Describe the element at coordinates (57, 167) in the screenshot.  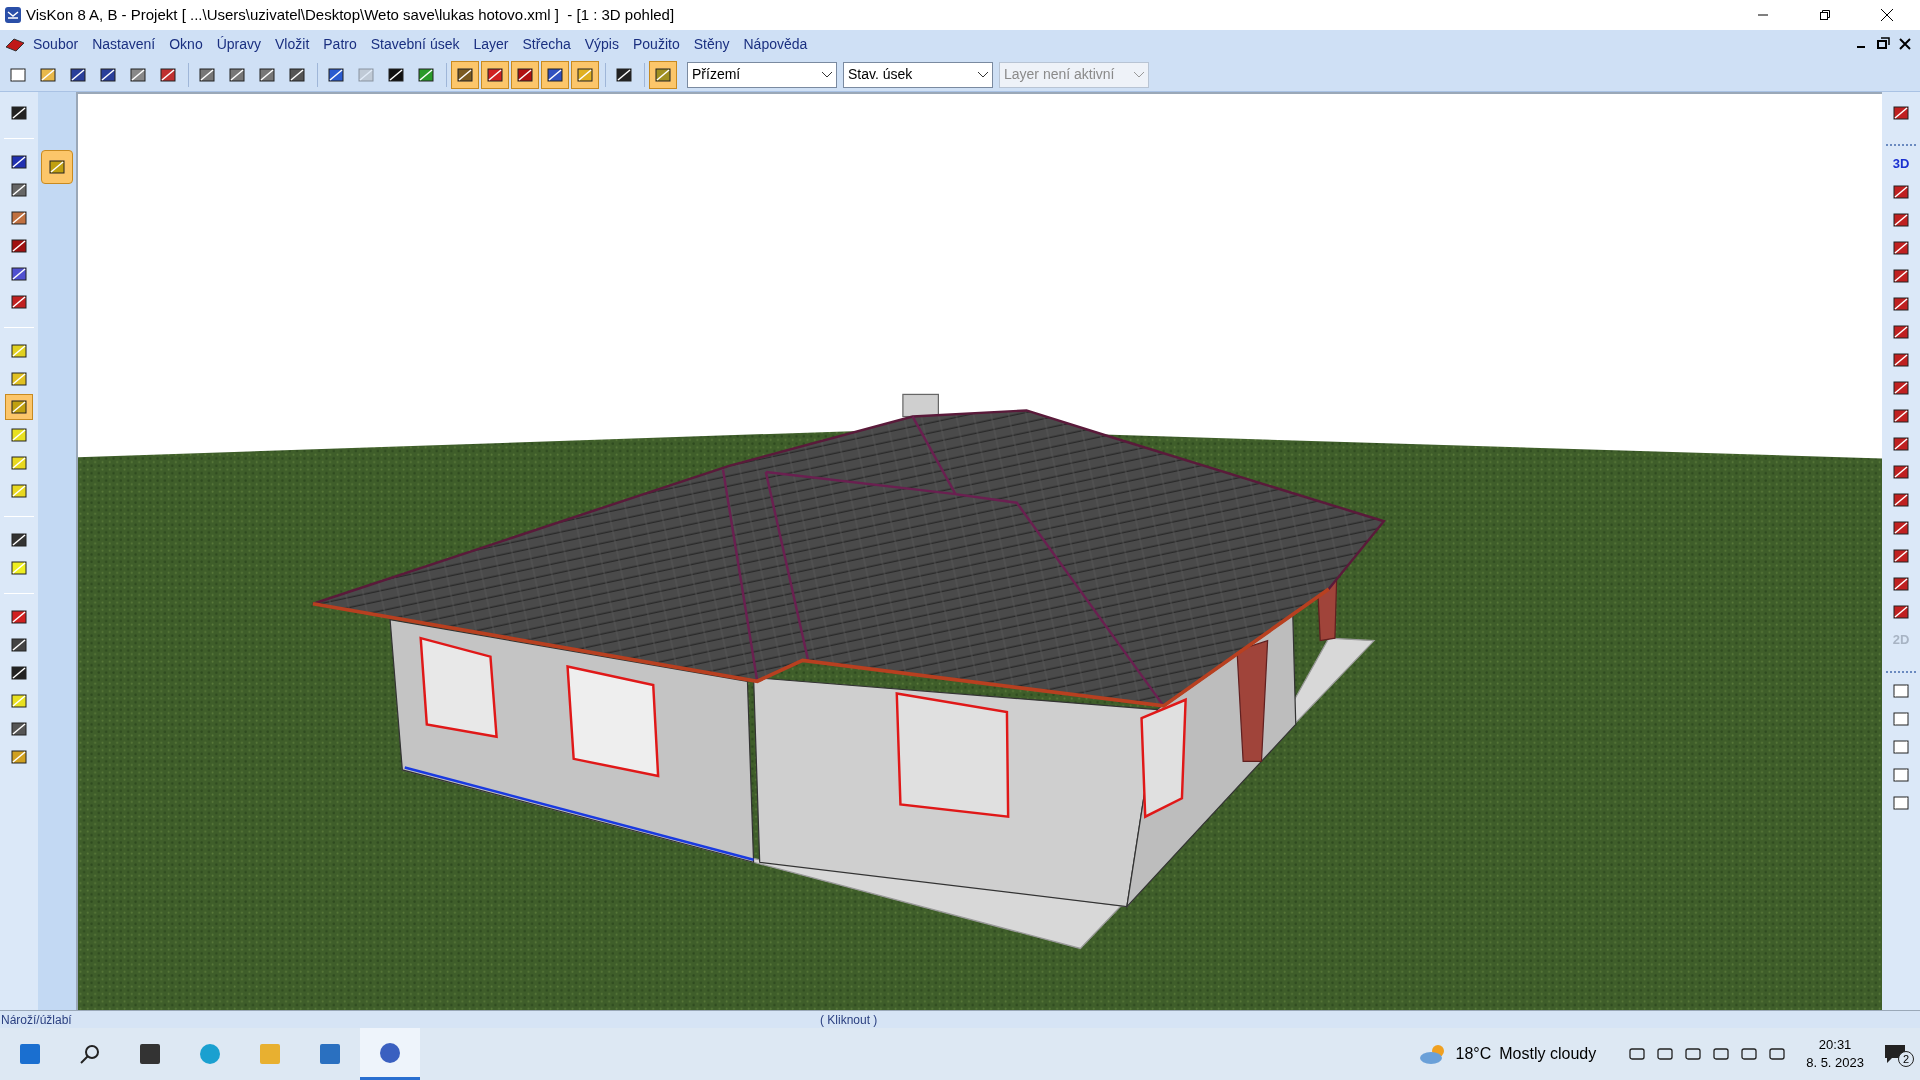
I see `flyout-tool-button` at that location.